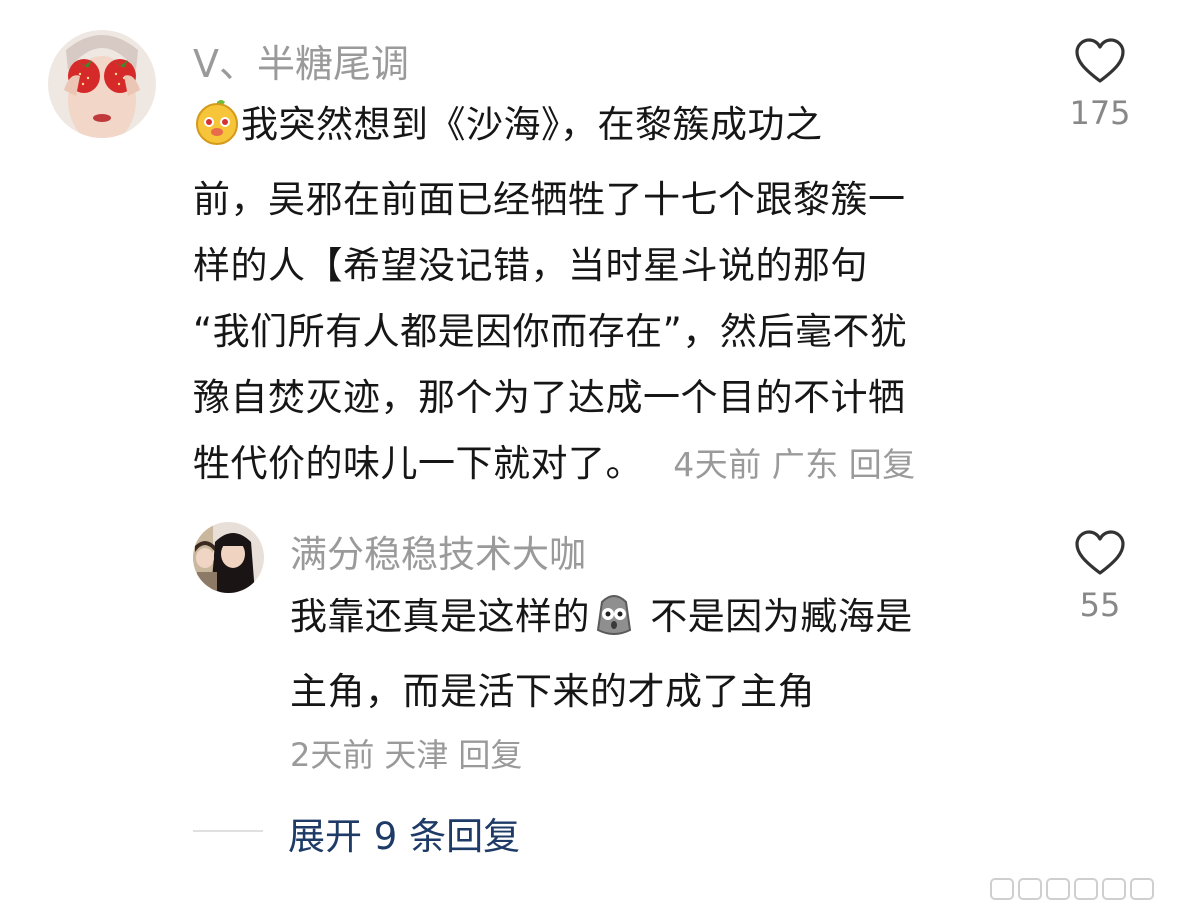 Image resolution: width=1179 pixels, height=909 pixels. I want to click on reply-like-button: 55, so click(1100, 577).